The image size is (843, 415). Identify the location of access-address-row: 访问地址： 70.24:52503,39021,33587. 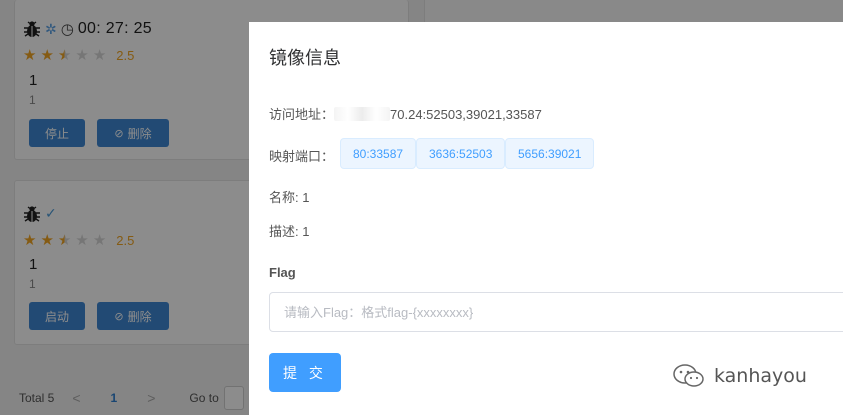
(405, 113).